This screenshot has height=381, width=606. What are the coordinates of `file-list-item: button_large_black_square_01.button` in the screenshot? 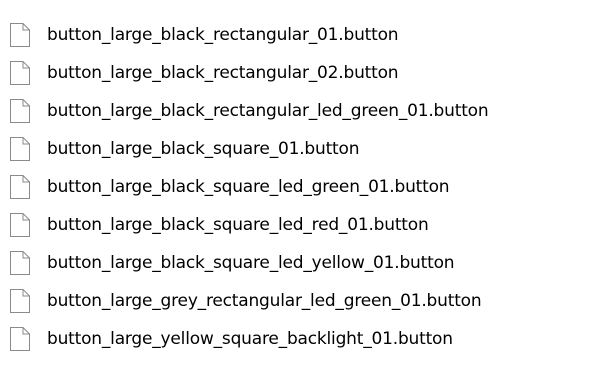 It's located at (303, 149).